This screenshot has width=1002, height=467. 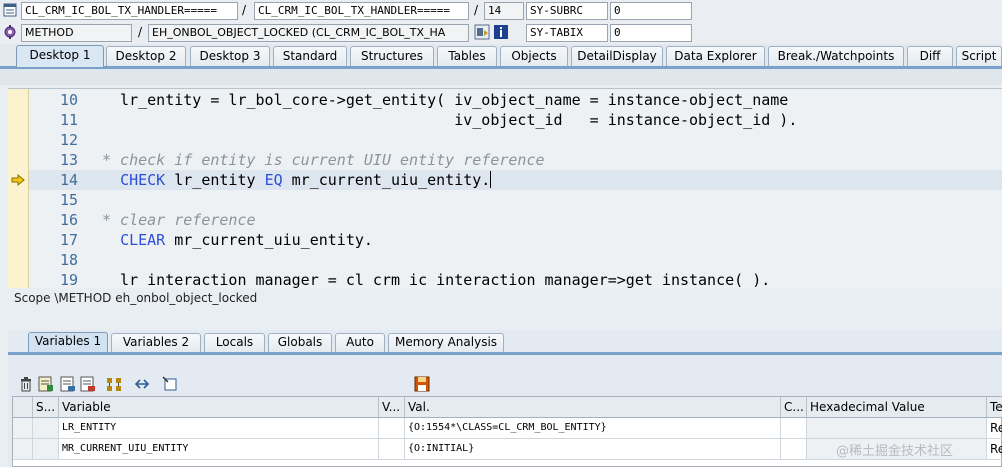 What do you see at coordinates (446, 342) in the screenshot?
I see `tab-memory-analysis: Memory Analysis` at bounding box center [446, 342].